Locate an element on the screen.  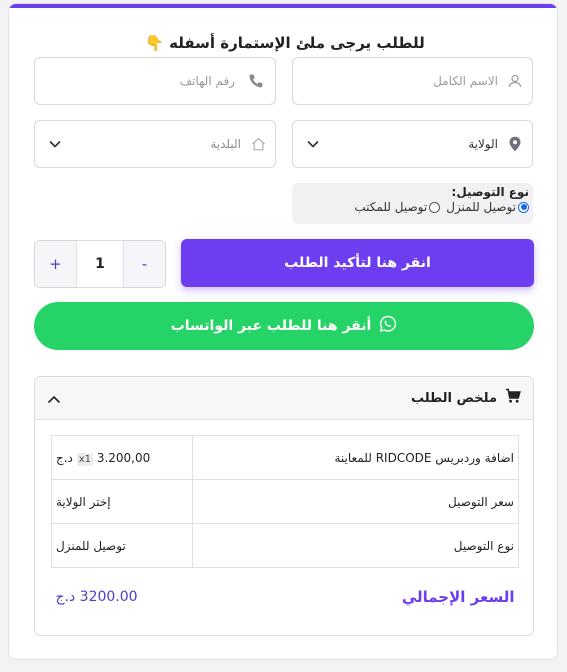
user-icon is located at coordinates (515, 81).